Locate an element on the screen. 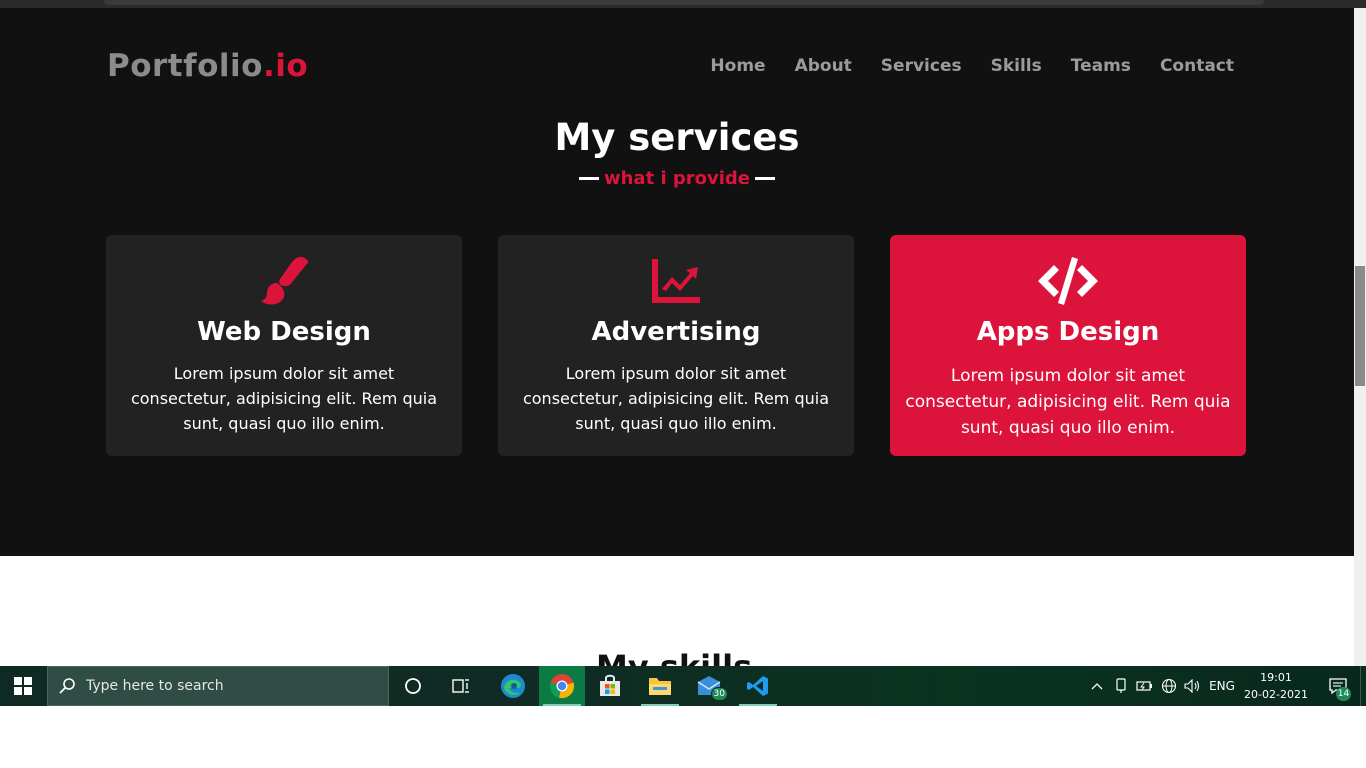 This screenshot has width=1366, height=768. task-view-icon is located at coordinates (460, 686).